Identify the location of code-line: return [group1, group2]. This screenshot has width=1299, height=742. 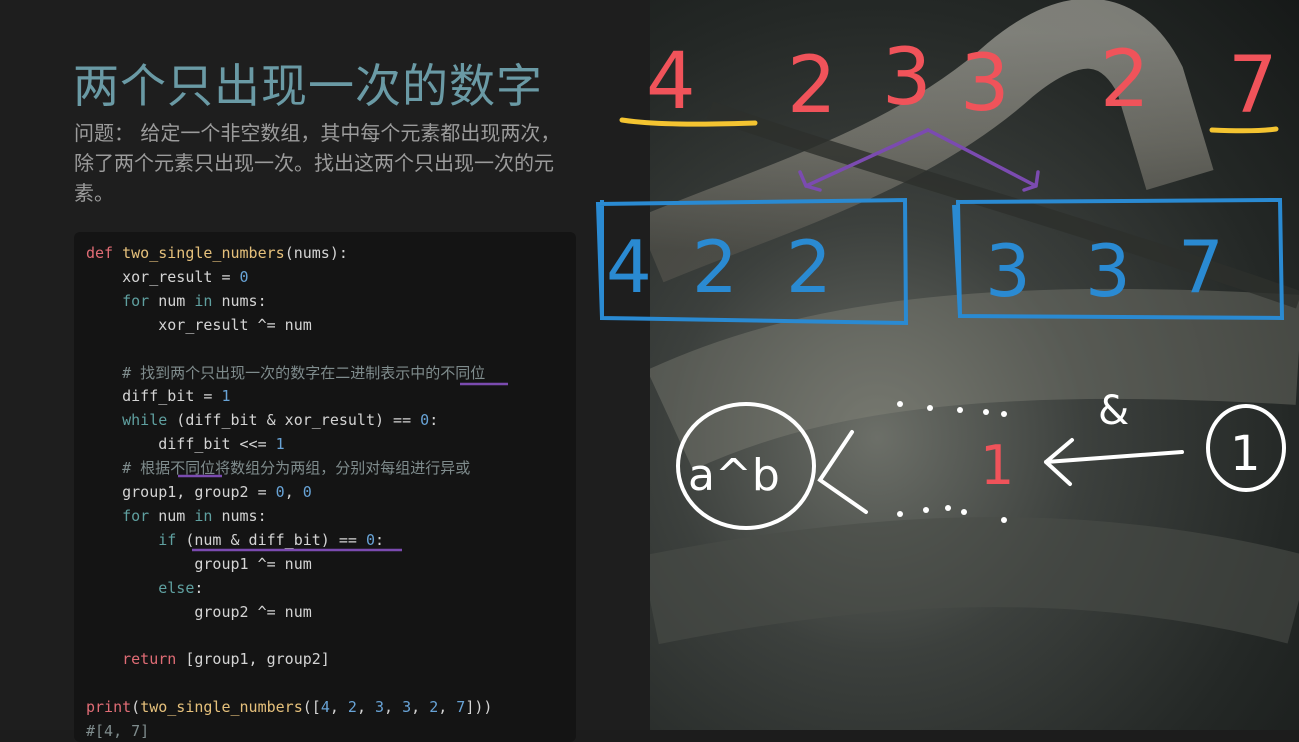
(226, 659).